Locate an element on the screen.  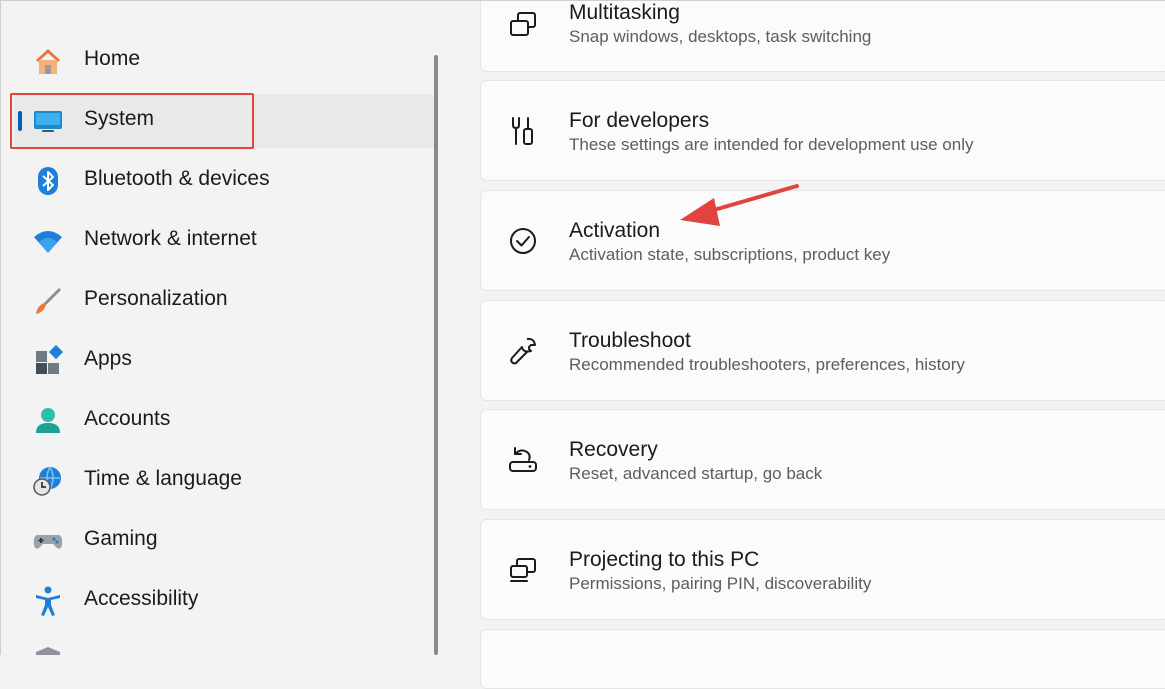
sidebar-item-label: Network & internet is located at coordinates (170, 238).